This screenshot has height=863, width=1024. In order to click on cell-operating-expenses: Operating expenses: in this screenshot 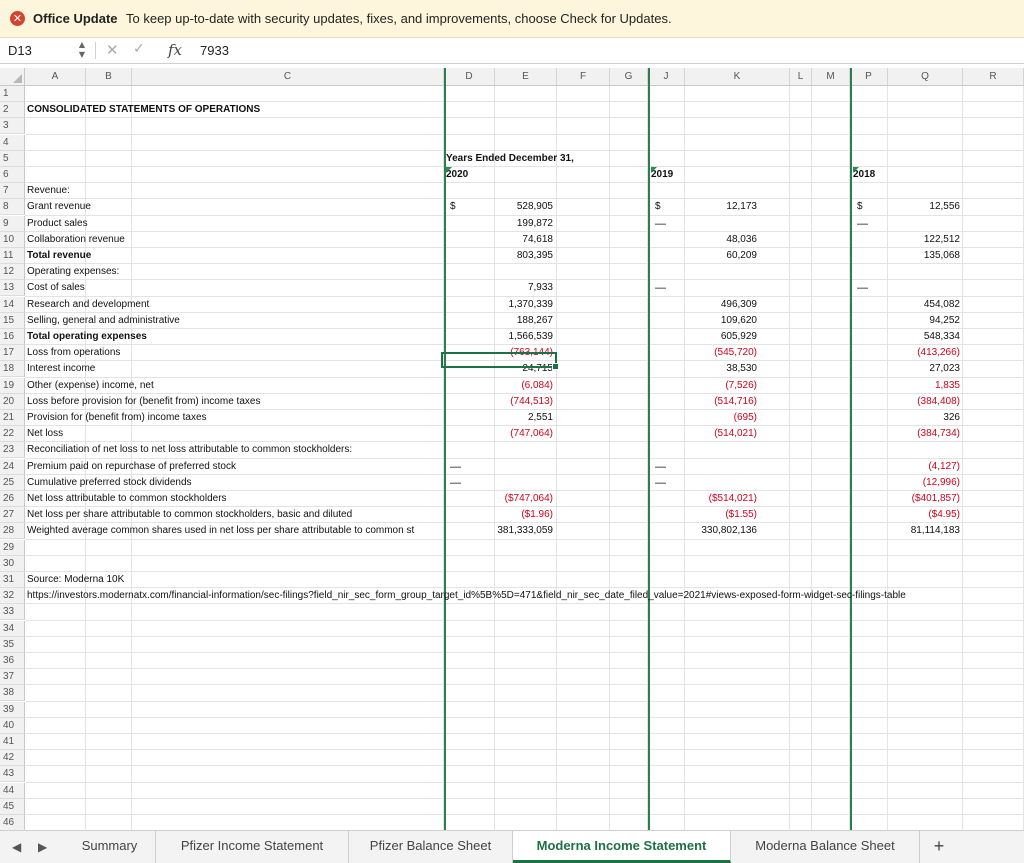, I will do `click(73, 272)`.